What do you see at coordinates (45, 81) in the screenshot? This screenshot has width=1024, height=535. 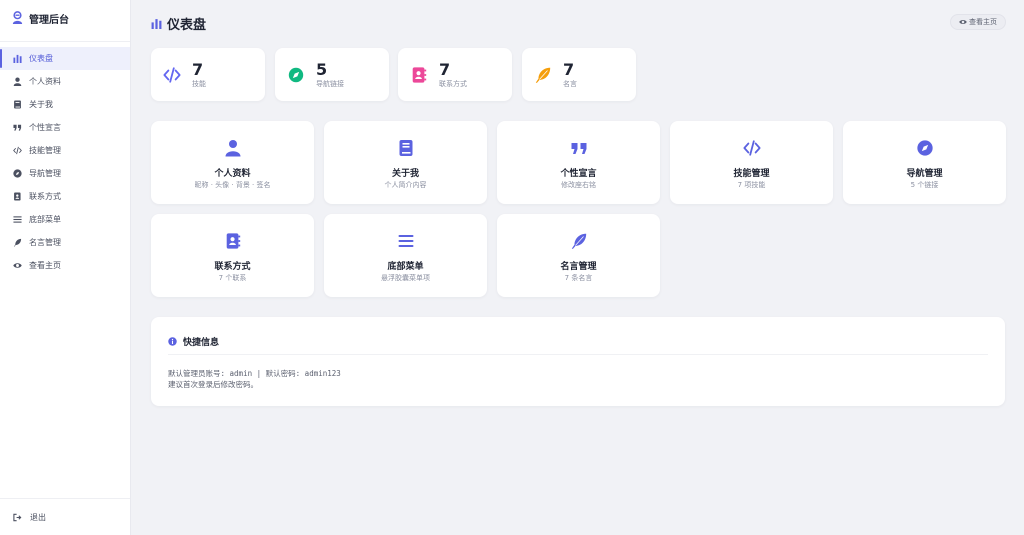 I see `sidebar-item-label: 个人资料` at bounding box center [45, 81].